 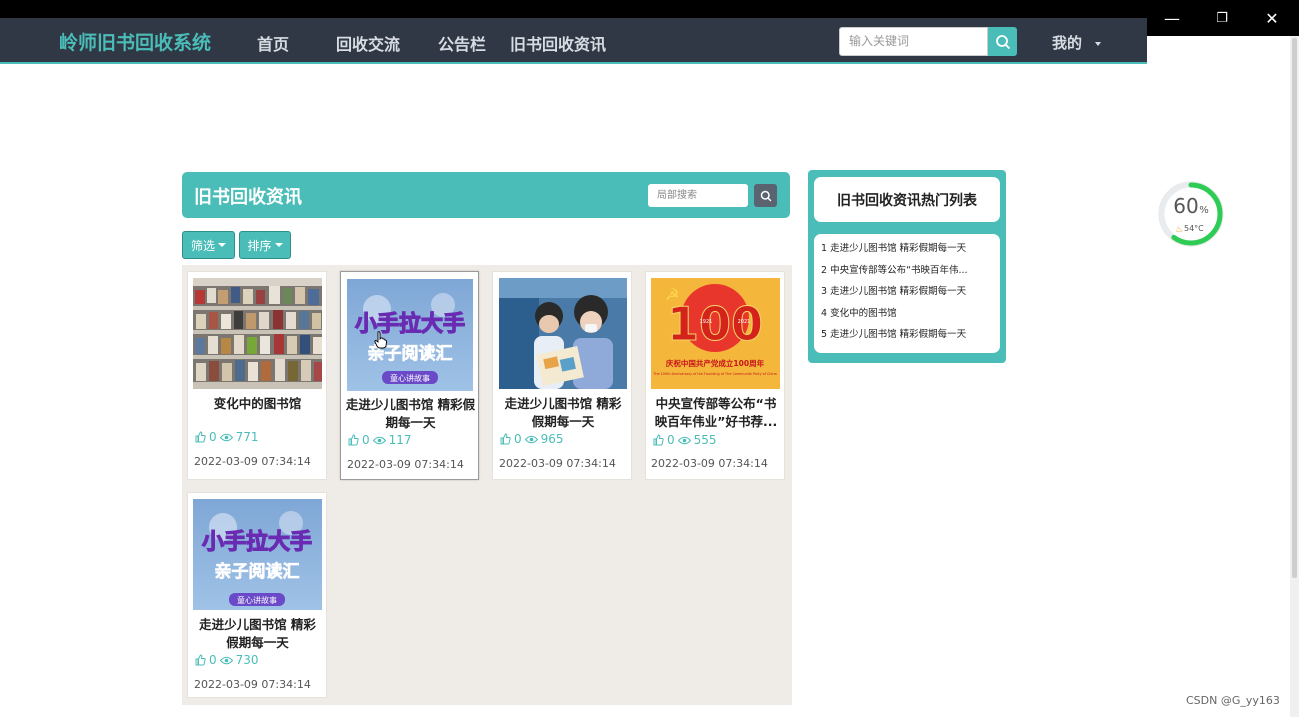 I want to click on gauge-temp: 54°C, so click(x=1194, y=228).